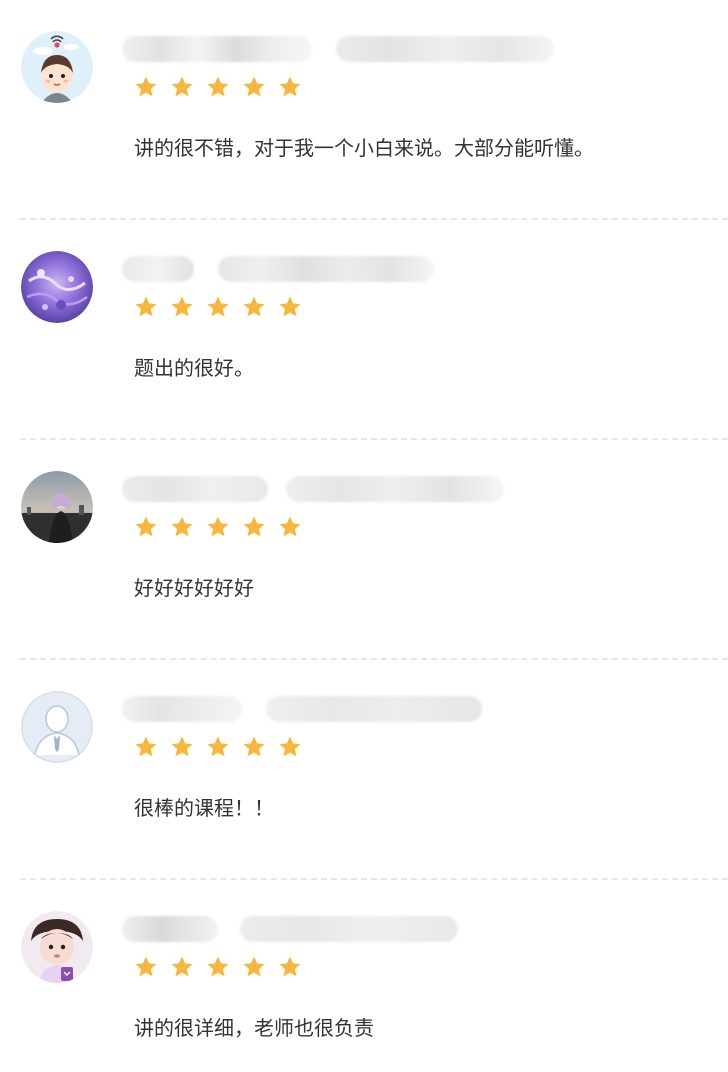 The height and width of the screenshot is (1072, 728). What do you see at coordinates (204, 808) in the screenshot?
I see `review-comment: 很棒的课程！！` at bounding box center [204, 808].